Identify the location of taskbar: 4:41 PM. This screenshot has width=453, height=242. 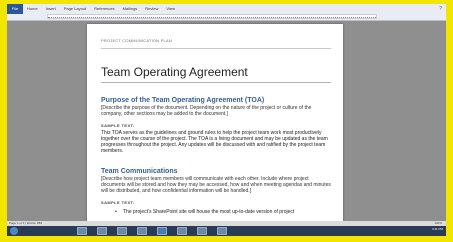
(226, 231).